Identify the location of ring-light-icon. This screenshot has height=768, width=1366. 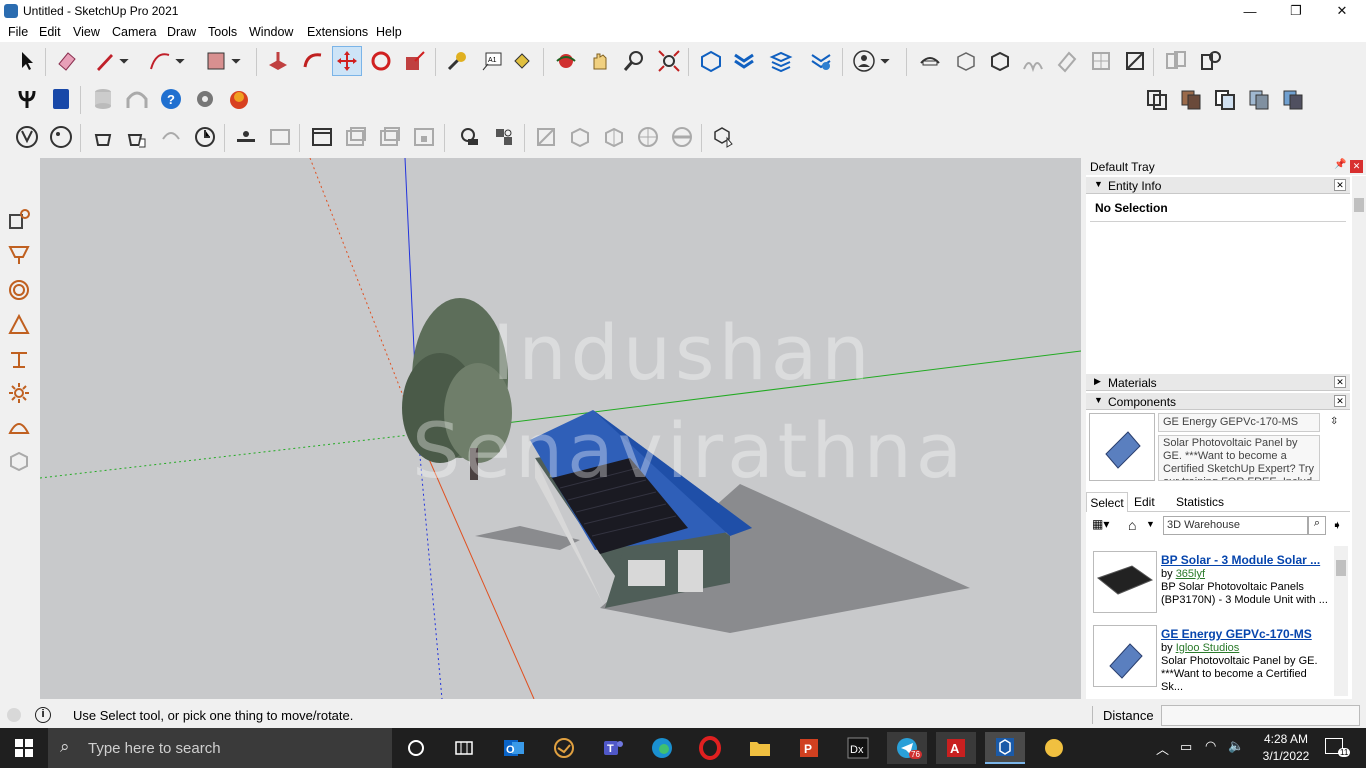
(19, 290).